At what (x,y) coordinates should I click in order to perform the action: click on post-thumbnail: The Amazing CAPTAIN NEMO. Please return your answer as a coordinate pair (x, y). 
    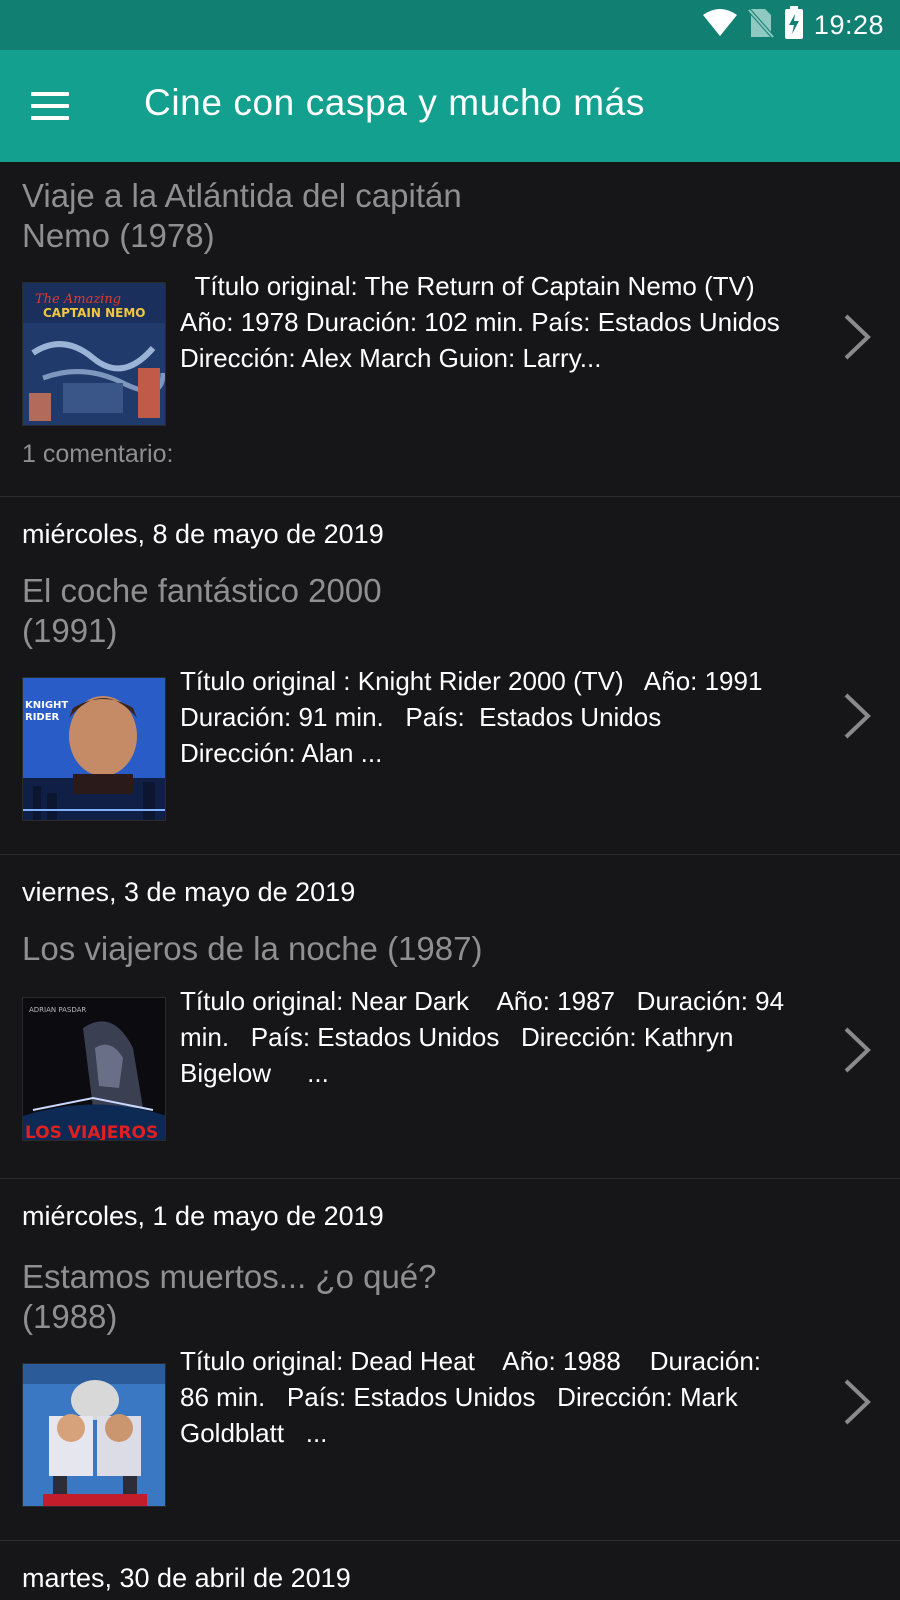
    Looking at the image, I should click on (94, 354).